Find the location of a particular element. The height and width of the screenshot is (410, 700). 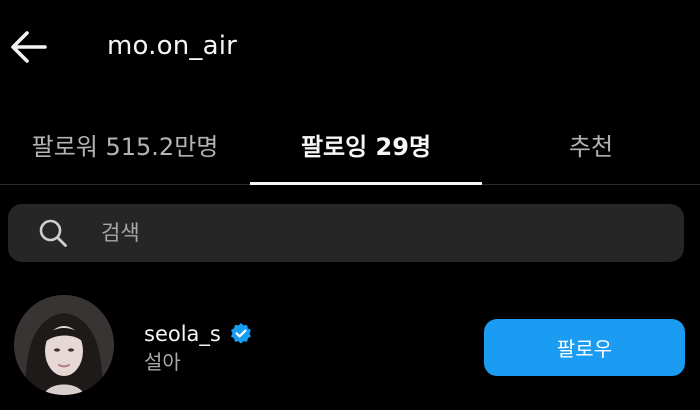

tab-suggested: 추천 is located at coordinates (591, 144).